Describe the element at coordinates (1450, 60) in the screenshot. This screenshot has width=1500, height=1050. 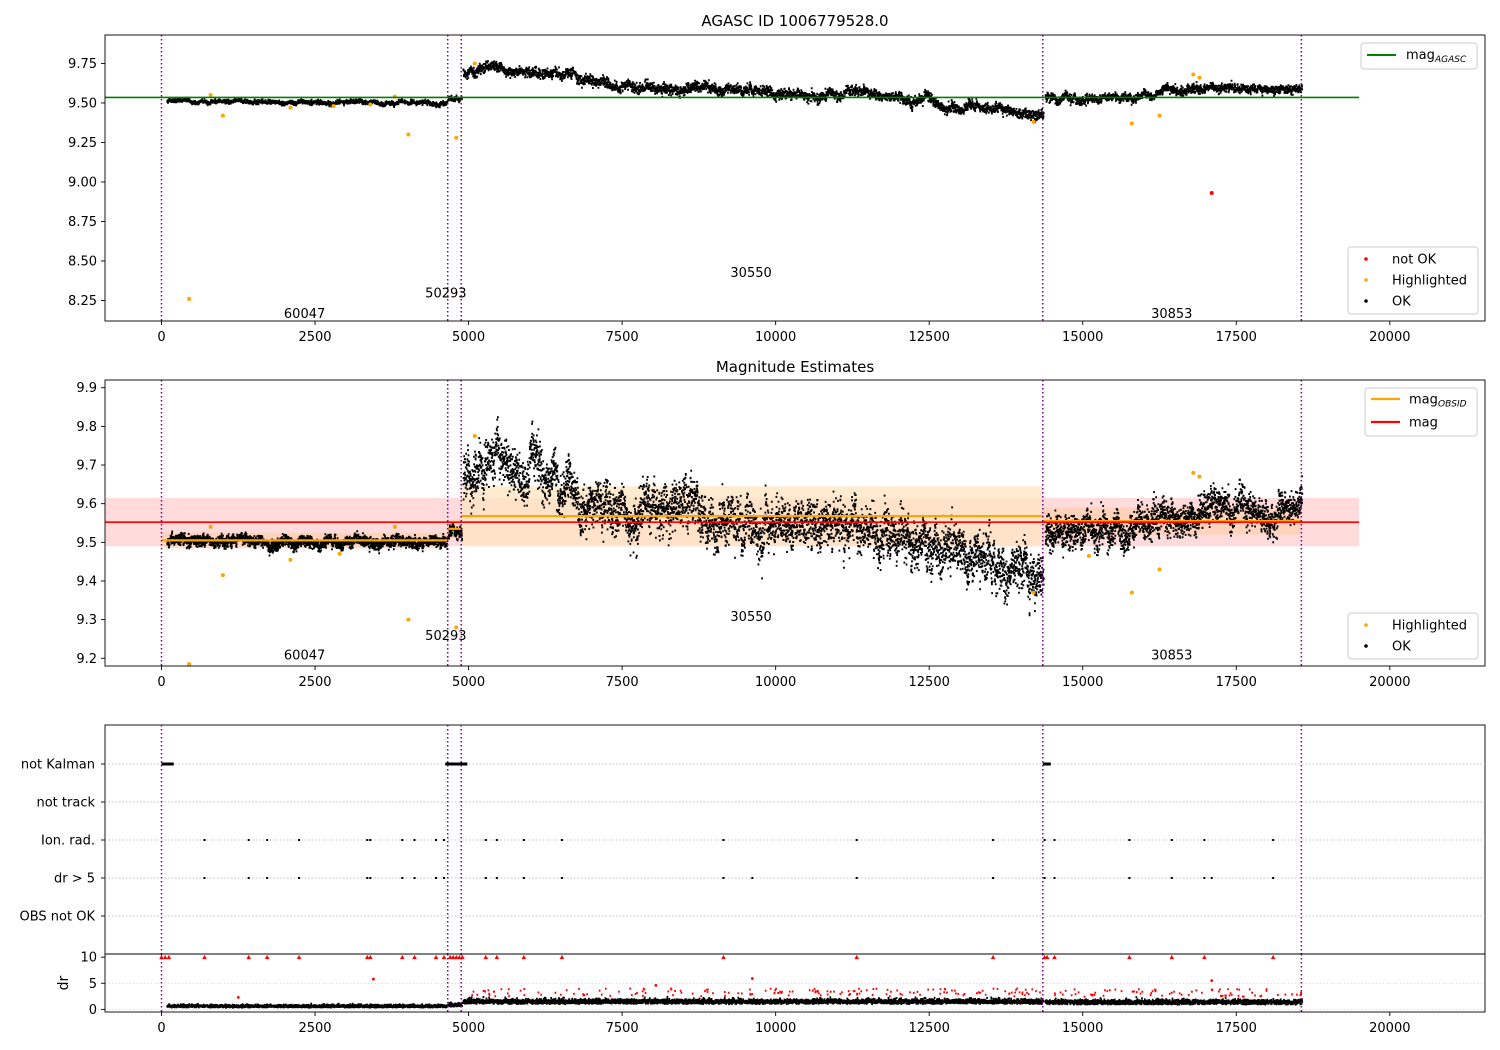
I see `legend-subscript-agasc: AGASC` at that location.